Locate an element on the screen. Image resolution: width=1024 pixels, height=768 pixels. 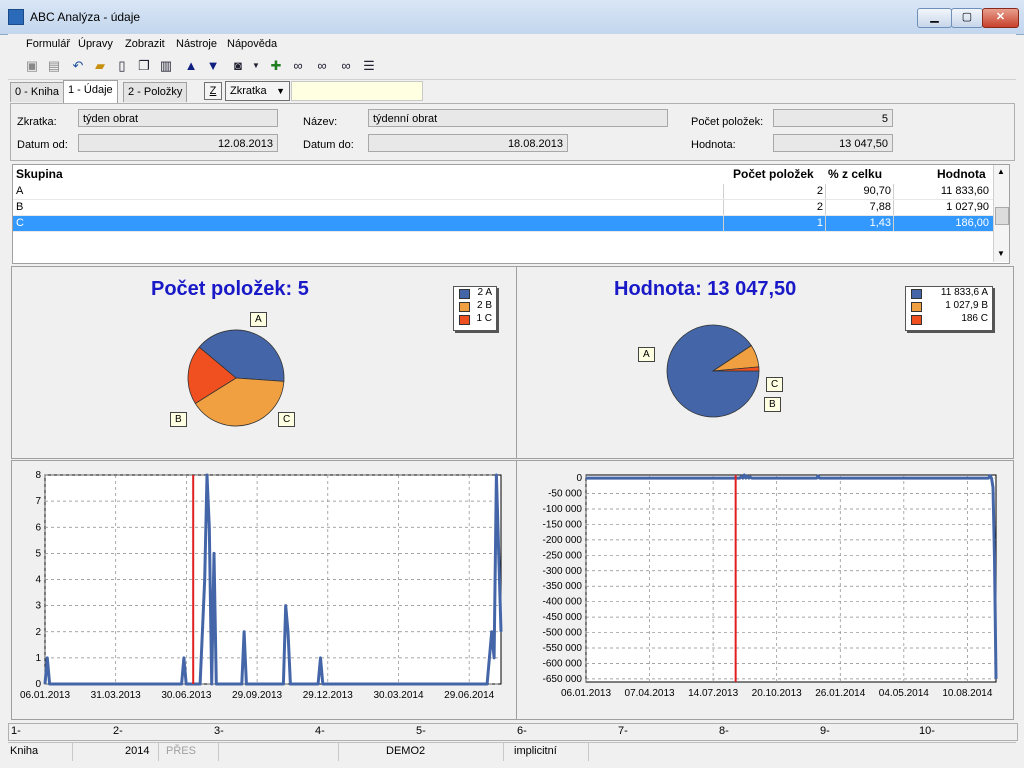
slot-8: 8- is located at coordinates (724, 731).